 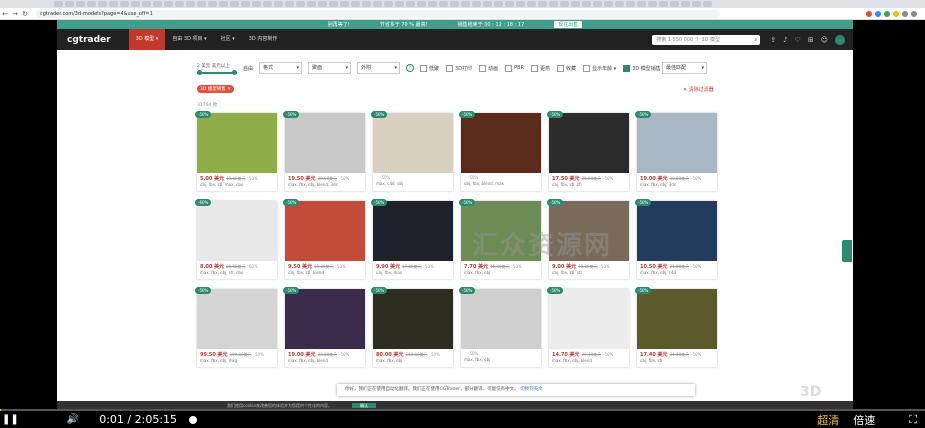 I want to click on nav-3d-models: 3D 模型 ▾, so click(x=147, y=39).